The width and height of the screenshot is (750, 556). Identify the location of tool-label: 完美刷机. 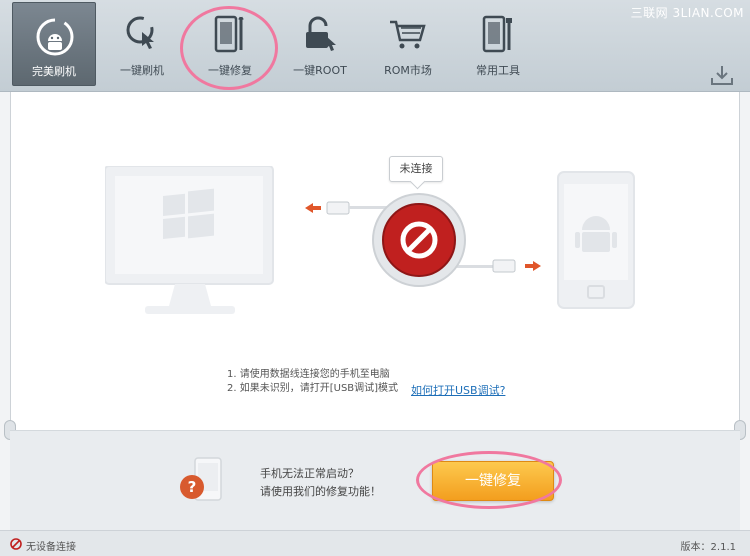
(54, 71).